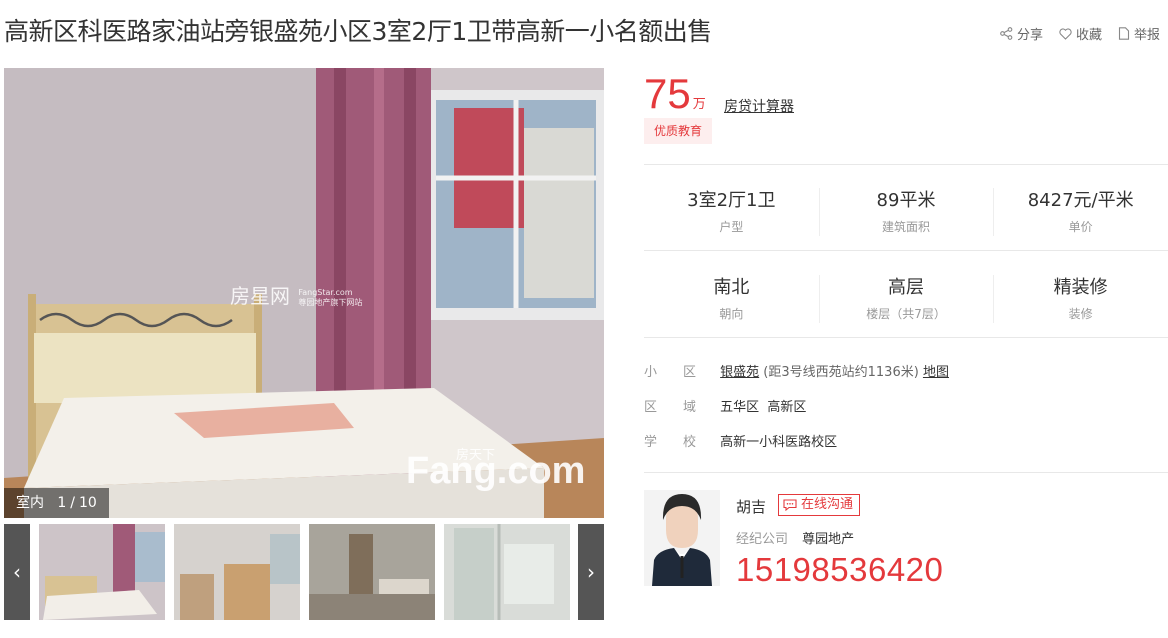 This screenshot has height=638, width=1168. What do you see at coordinates (1065, 33) in the screenshot?
I see `heart-icon` at bounding box center [1065, 33].